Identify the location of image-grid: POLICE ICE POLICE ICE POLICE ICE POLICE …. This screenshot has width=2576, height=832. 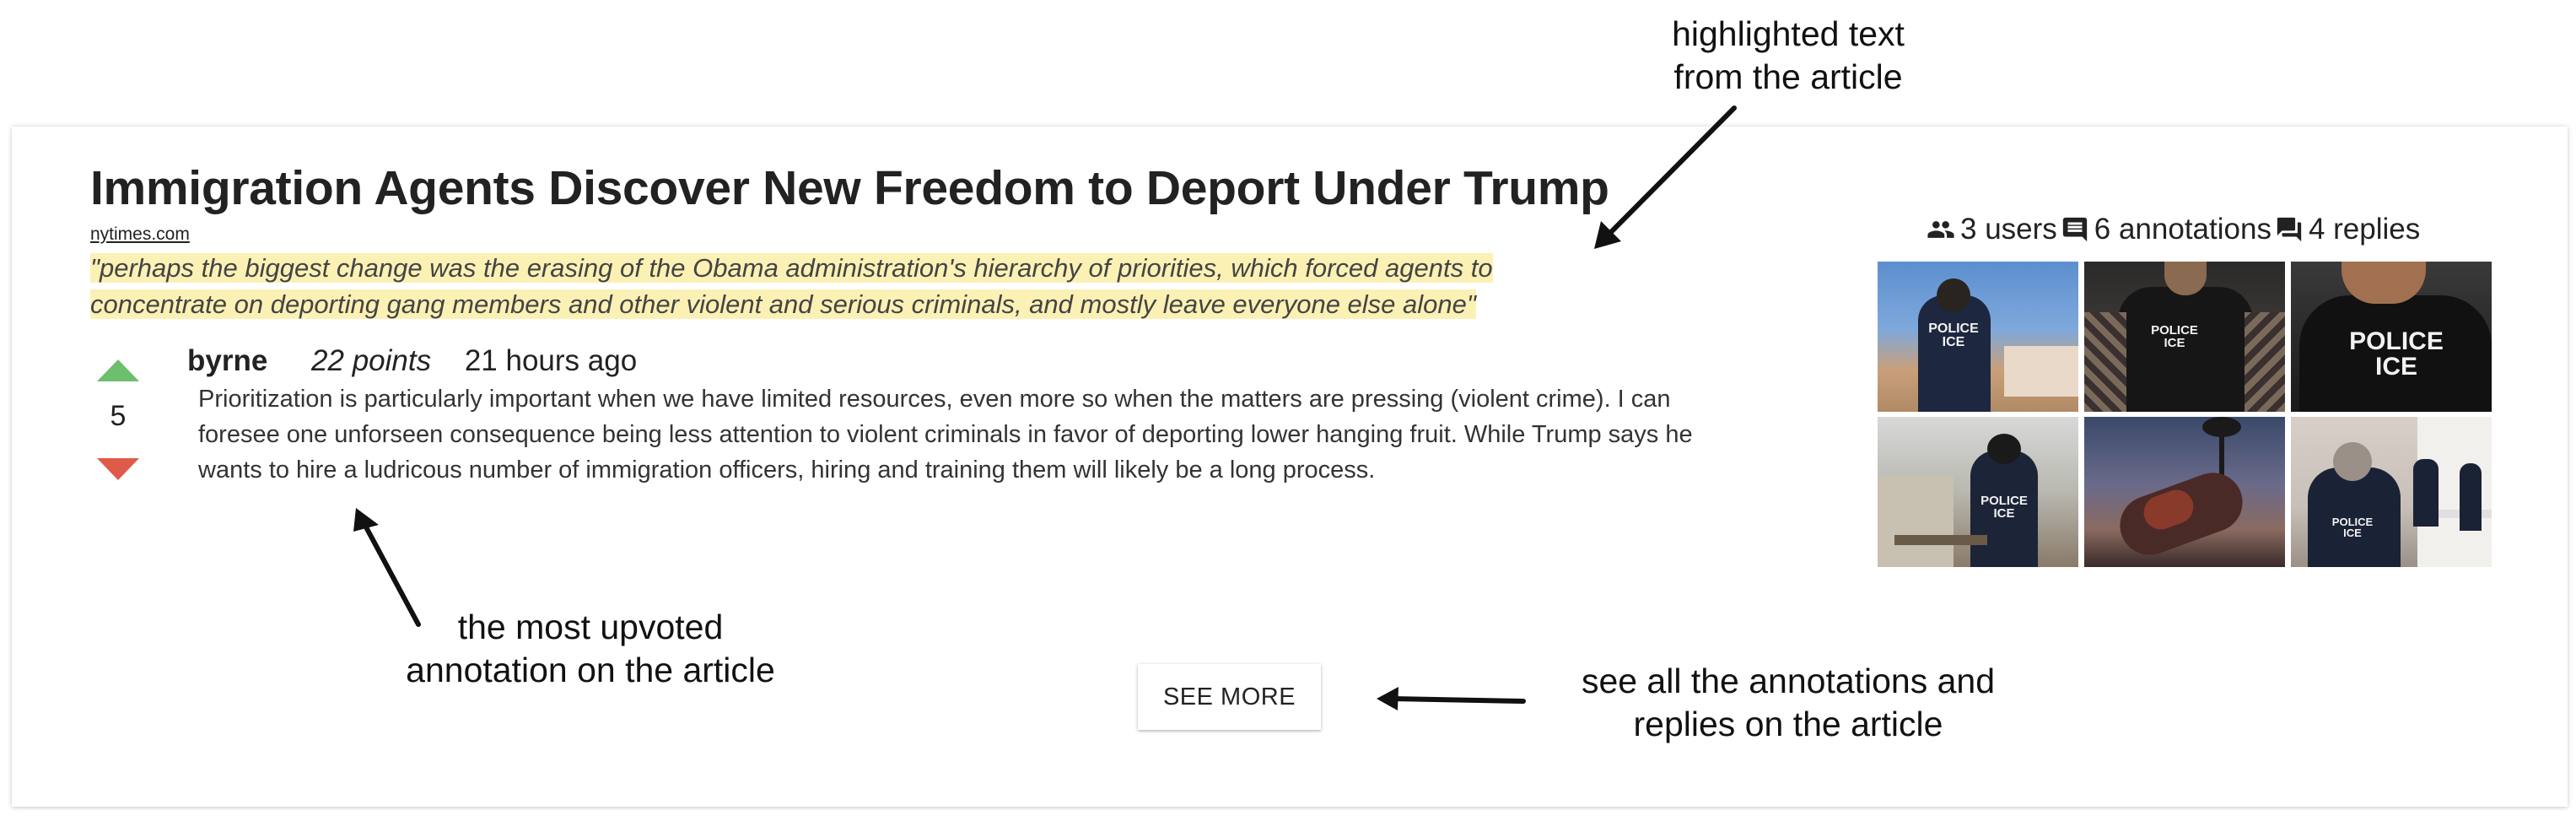
(2185, 414).